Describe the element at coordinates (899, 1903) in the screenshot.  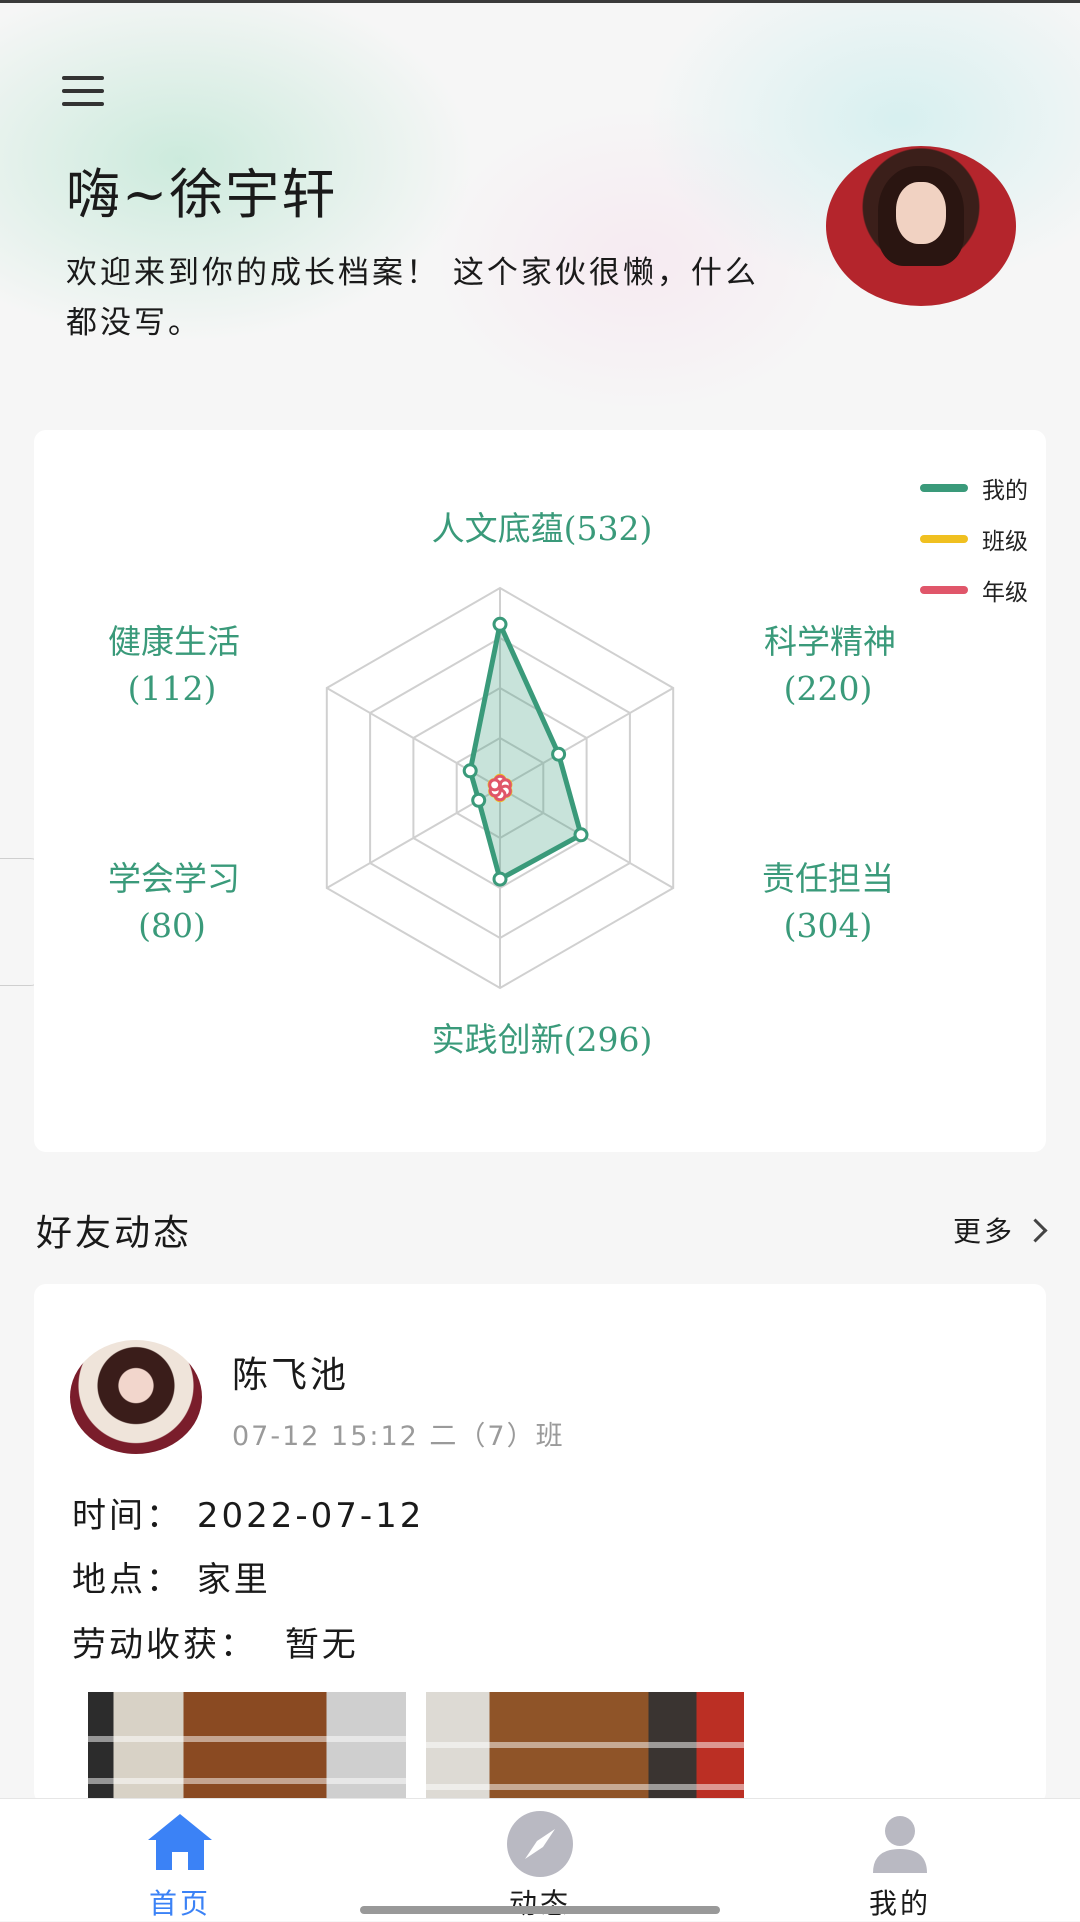
I see `tab-me-label: 我的` at that location.